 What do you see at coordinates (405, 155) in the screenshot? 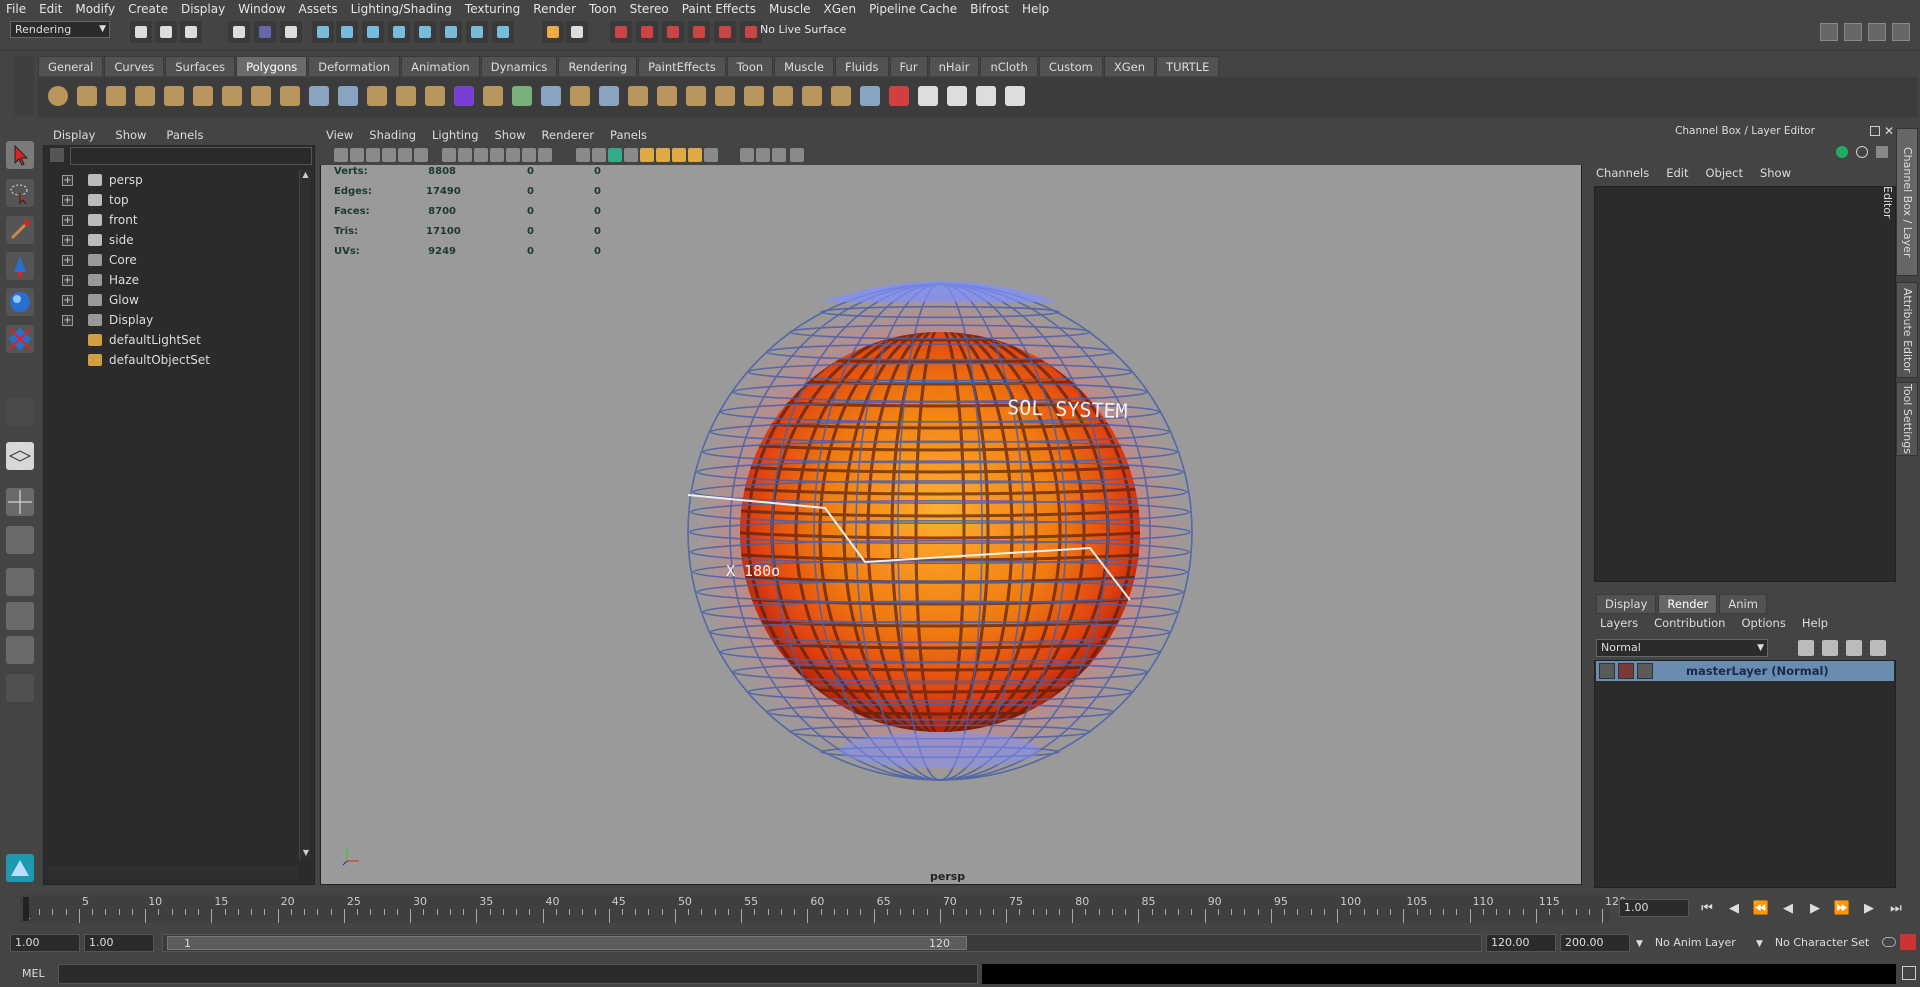
I see `2d-pan-icon` at bounding box center [405, 155].